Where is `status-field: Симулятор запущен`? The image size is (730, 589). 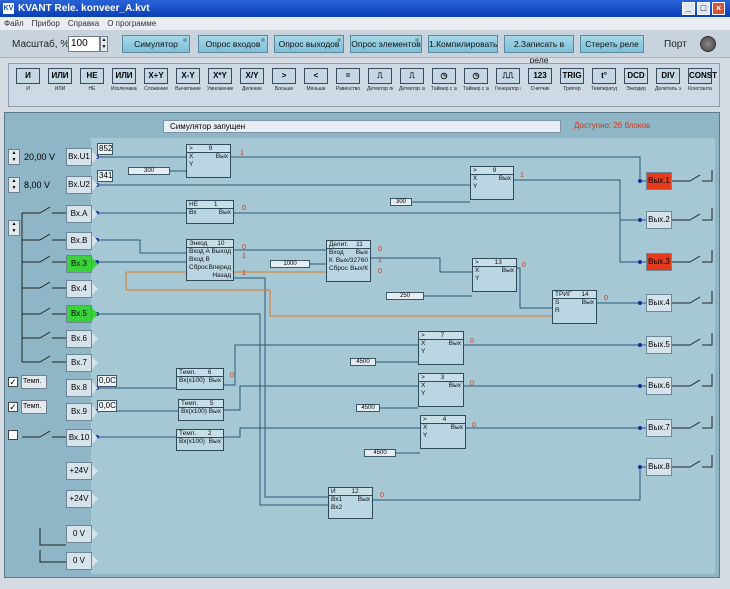 status-field: Симулятор запущен is located at coordinates (362, 126).